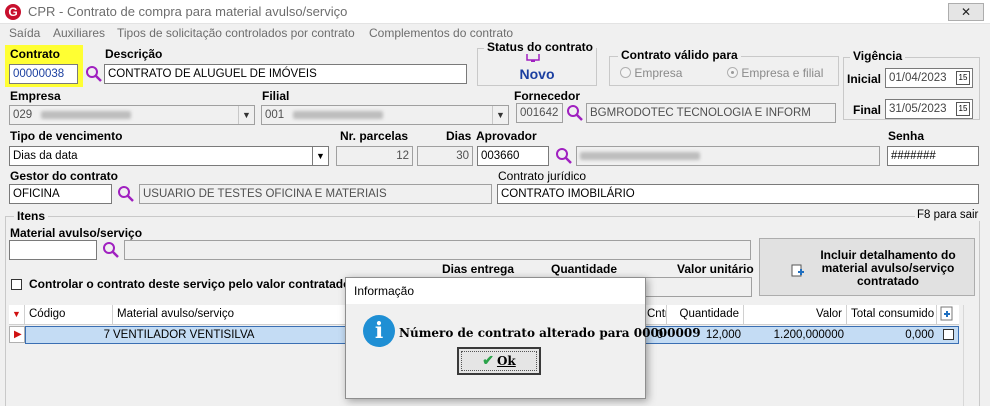 Image resolution: width=990 pixels, height=406 pixels. I want to click on ok-button: ✔ Ok, so click(499, 361).